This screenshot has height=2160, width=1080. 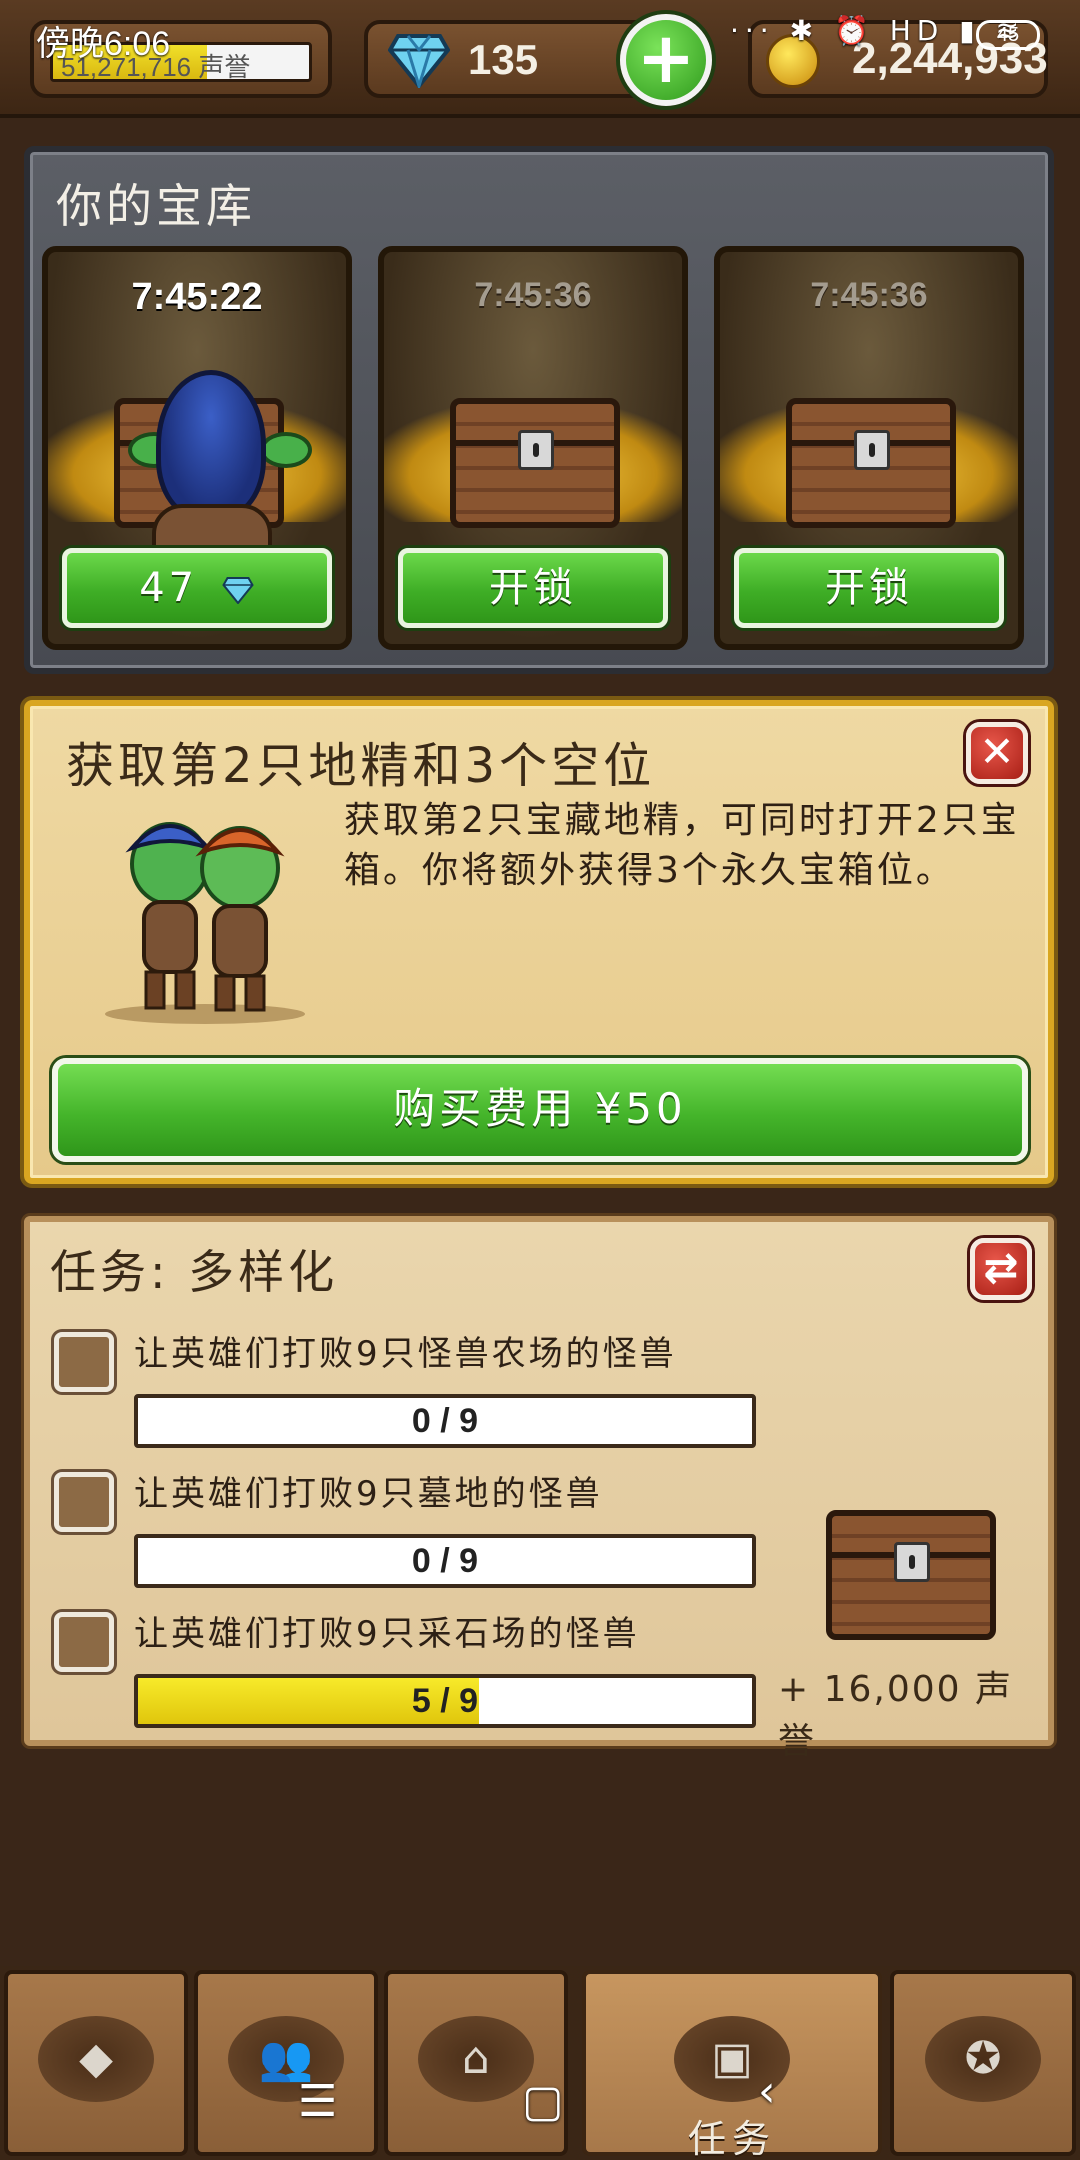 What do you see at coordinates (911, 1575) in the screenshot?
I see `reward-chest-icon` at bounding box center [911, 1575].